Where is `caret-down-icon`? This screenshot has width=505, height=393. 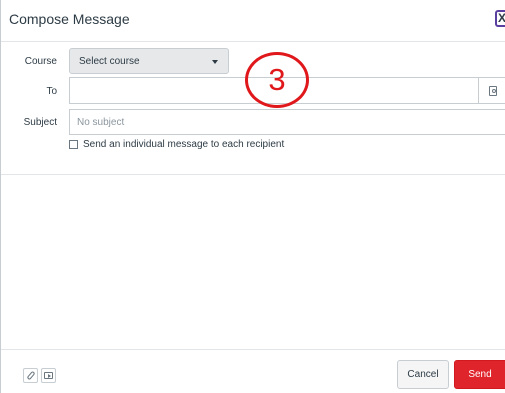 caret-down-icon is located at coordinates (215, 62).